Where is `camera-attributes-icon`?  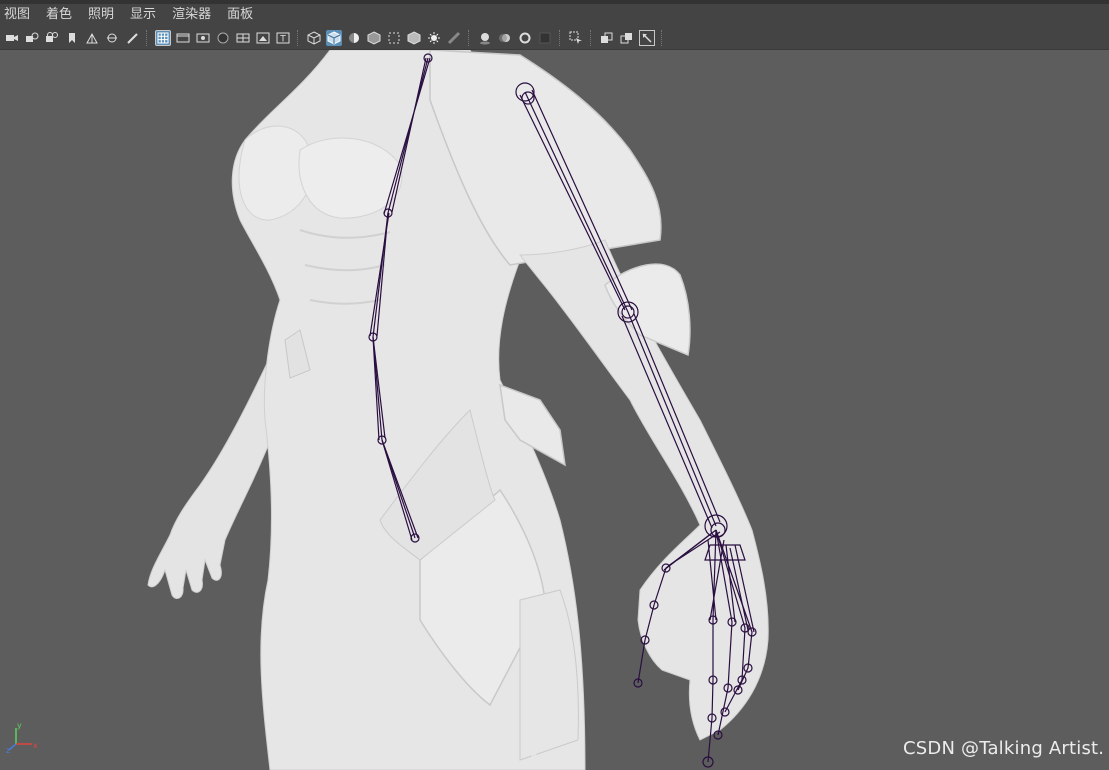 camera-attributes-icon is located at coordinates (32, 38).